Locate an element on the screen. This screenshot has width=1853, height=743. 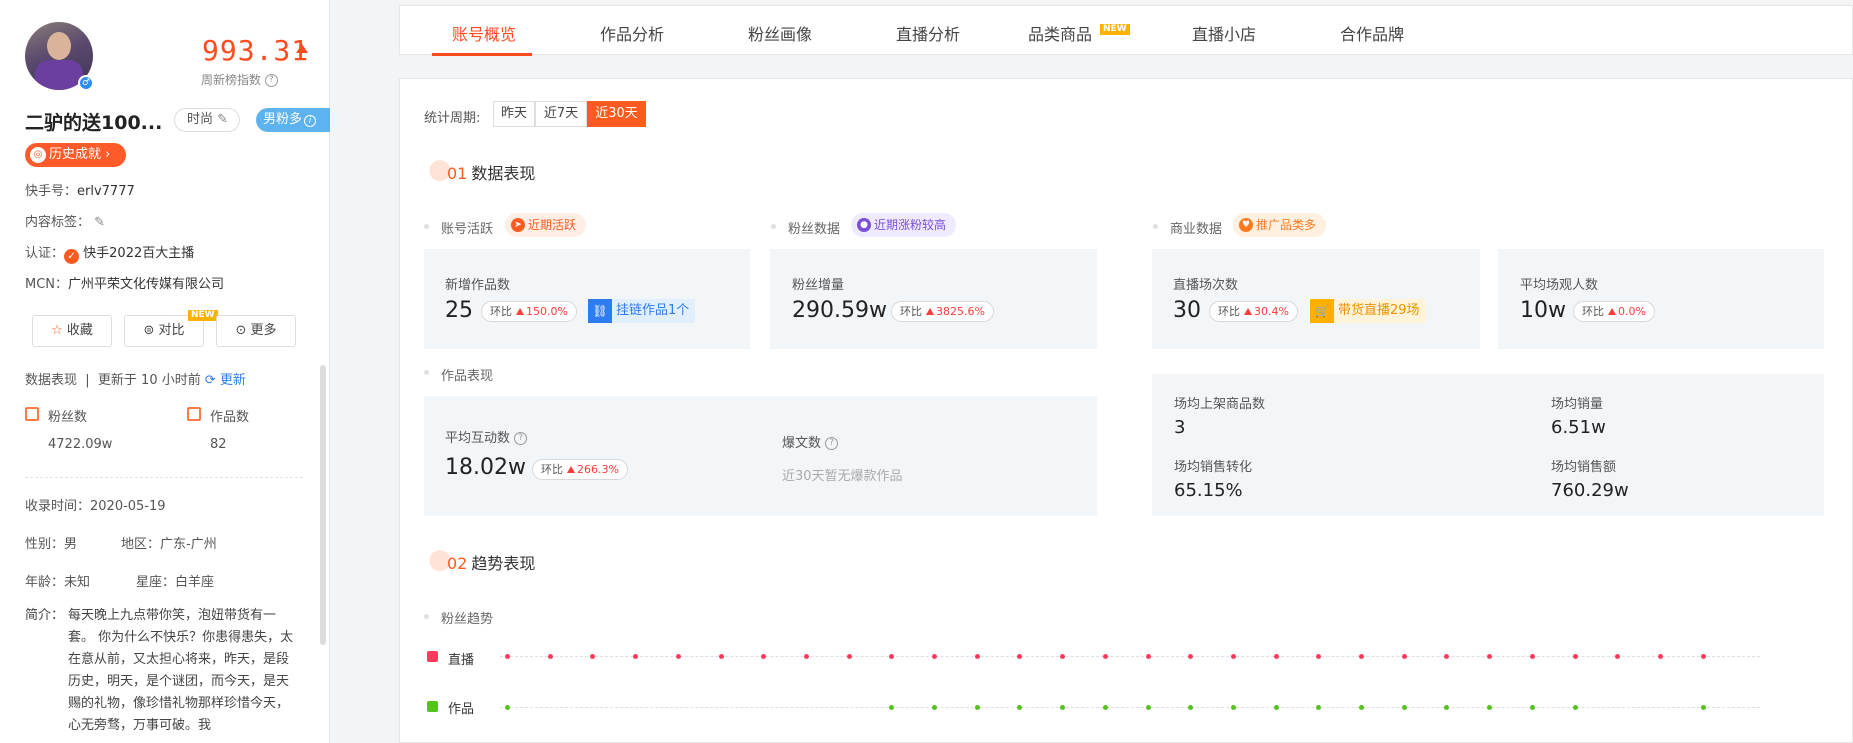
new-badge: NEW is located at coordinates (203, 315).